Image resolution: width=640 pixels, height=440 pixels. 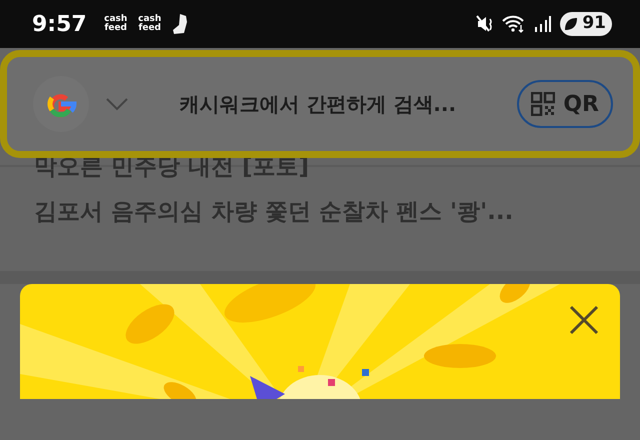 I want to click on status-time: 9:57, so click(x=59, y=24).